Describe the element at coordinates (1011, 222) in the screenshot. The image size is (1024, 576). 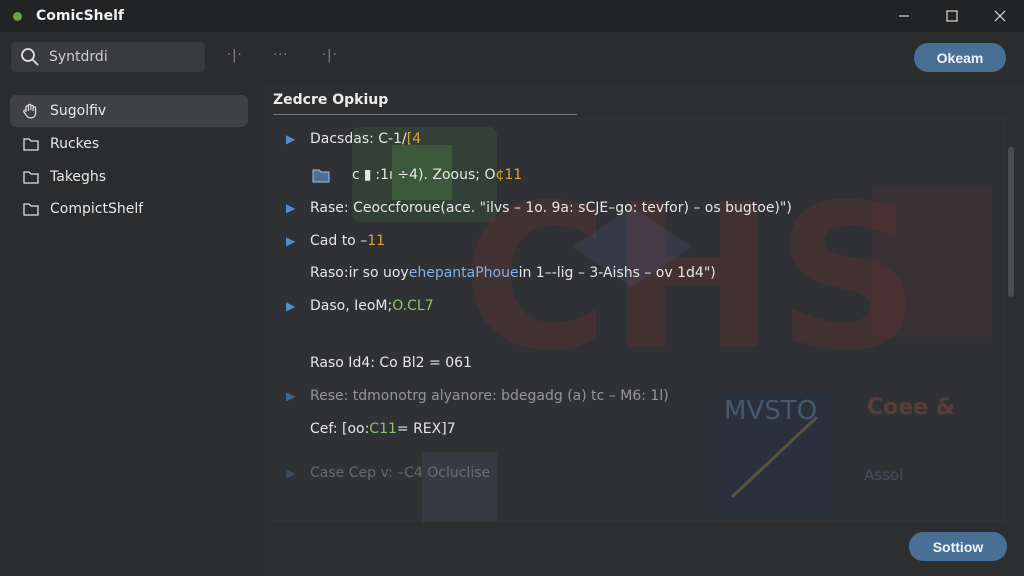
I see `scroll-thumb` at that location.